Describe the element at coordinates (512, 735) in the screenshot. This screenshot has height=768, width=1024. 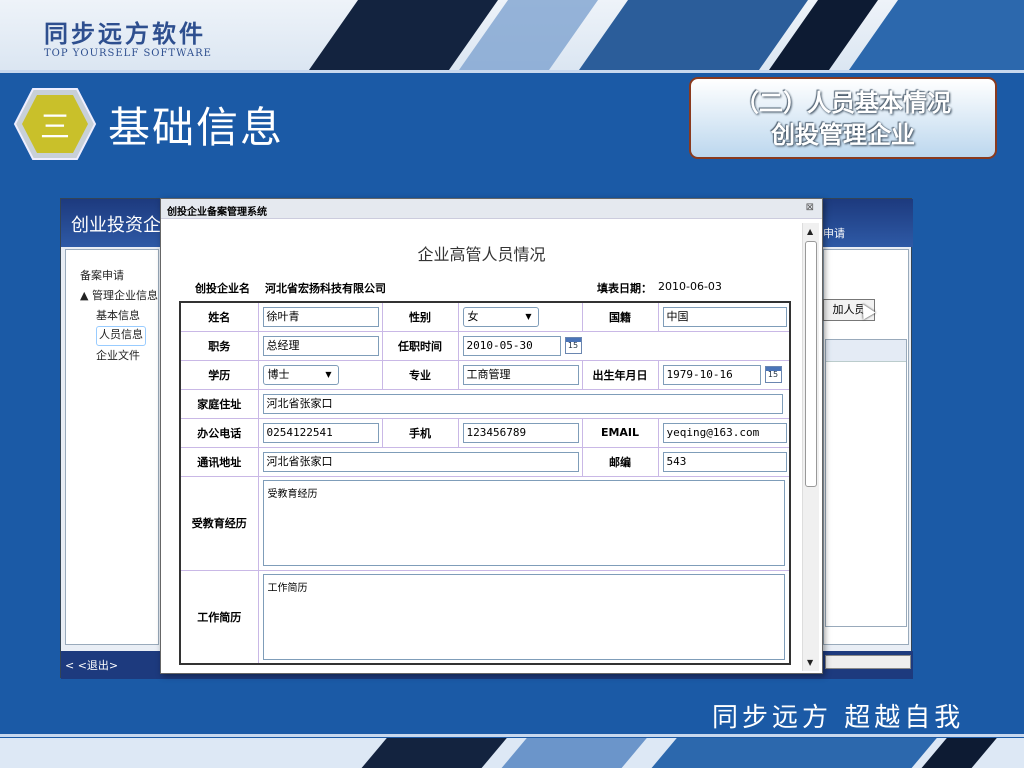
I see `footer-divider` at that location.